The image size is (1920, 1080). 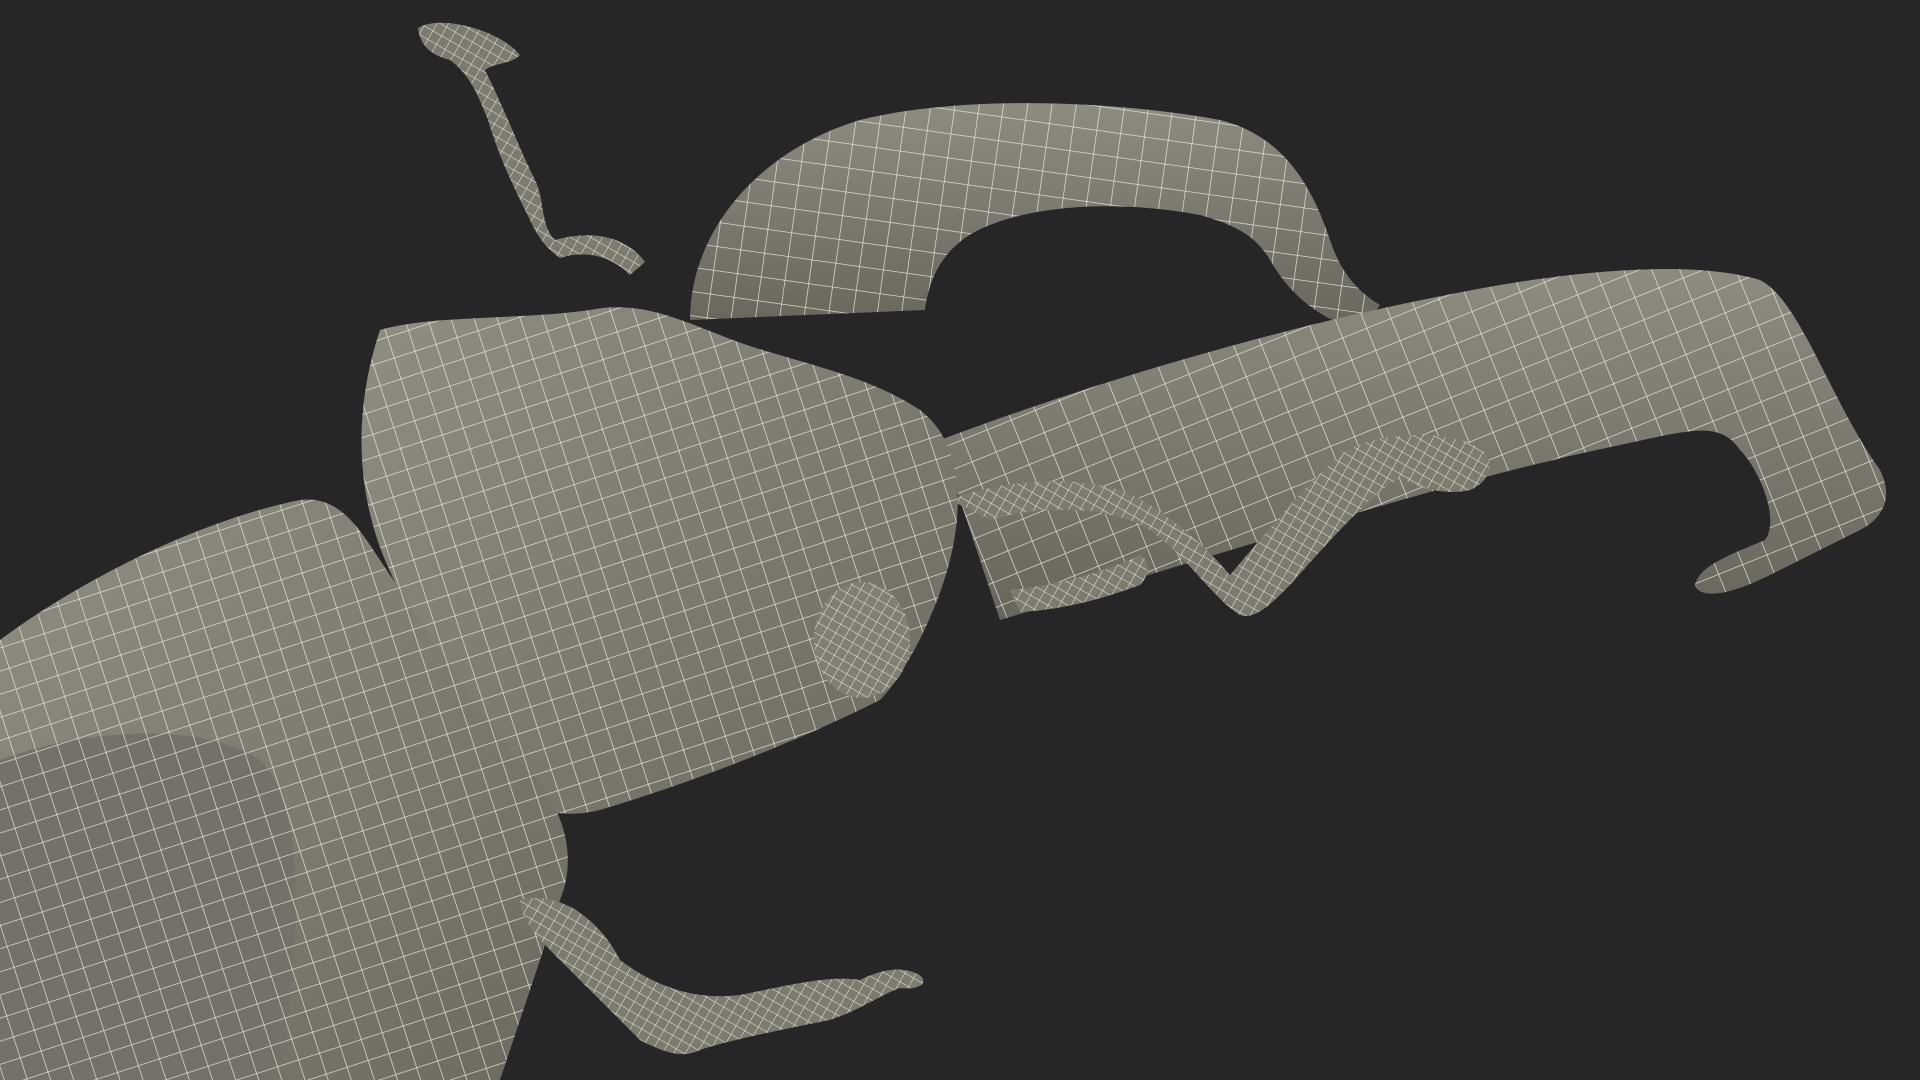 What do you see at coordinates (531, 148) in the screenshot?
I see `upper-antenna` at bounding box center [531, 148].